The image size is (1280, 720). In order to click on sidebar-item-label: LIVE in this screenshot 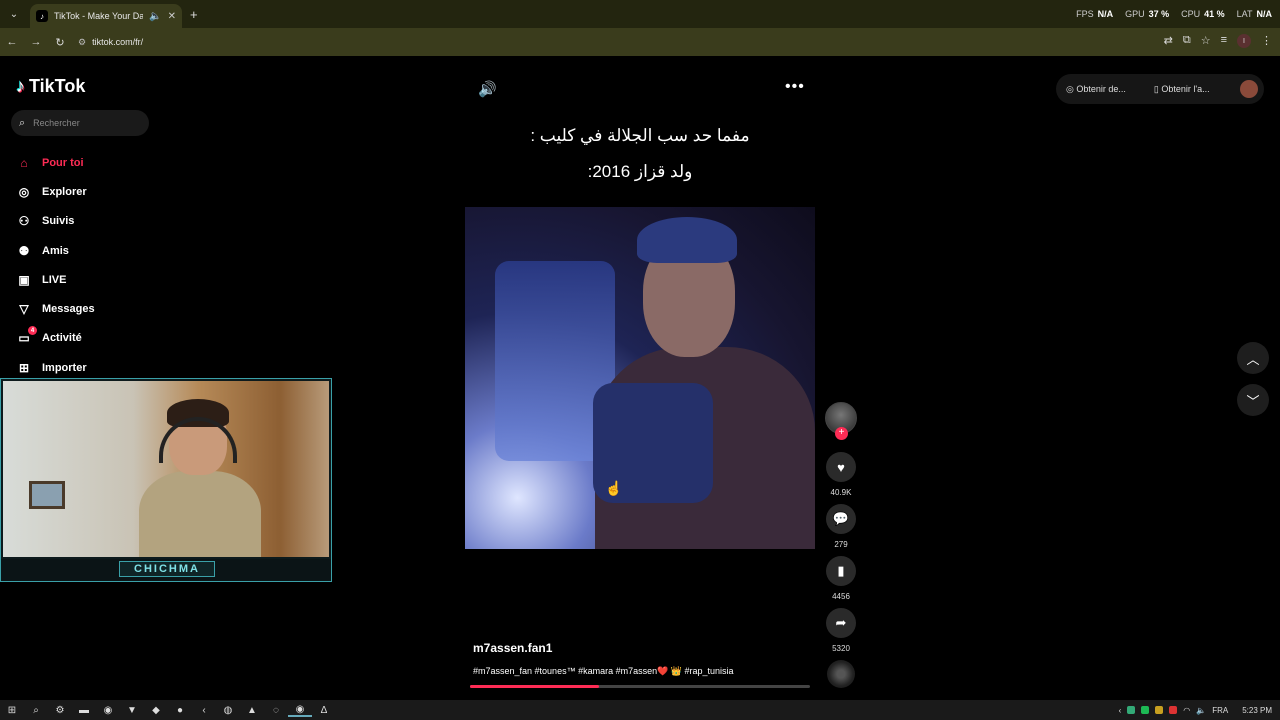, I will do `click(54, 279)`.